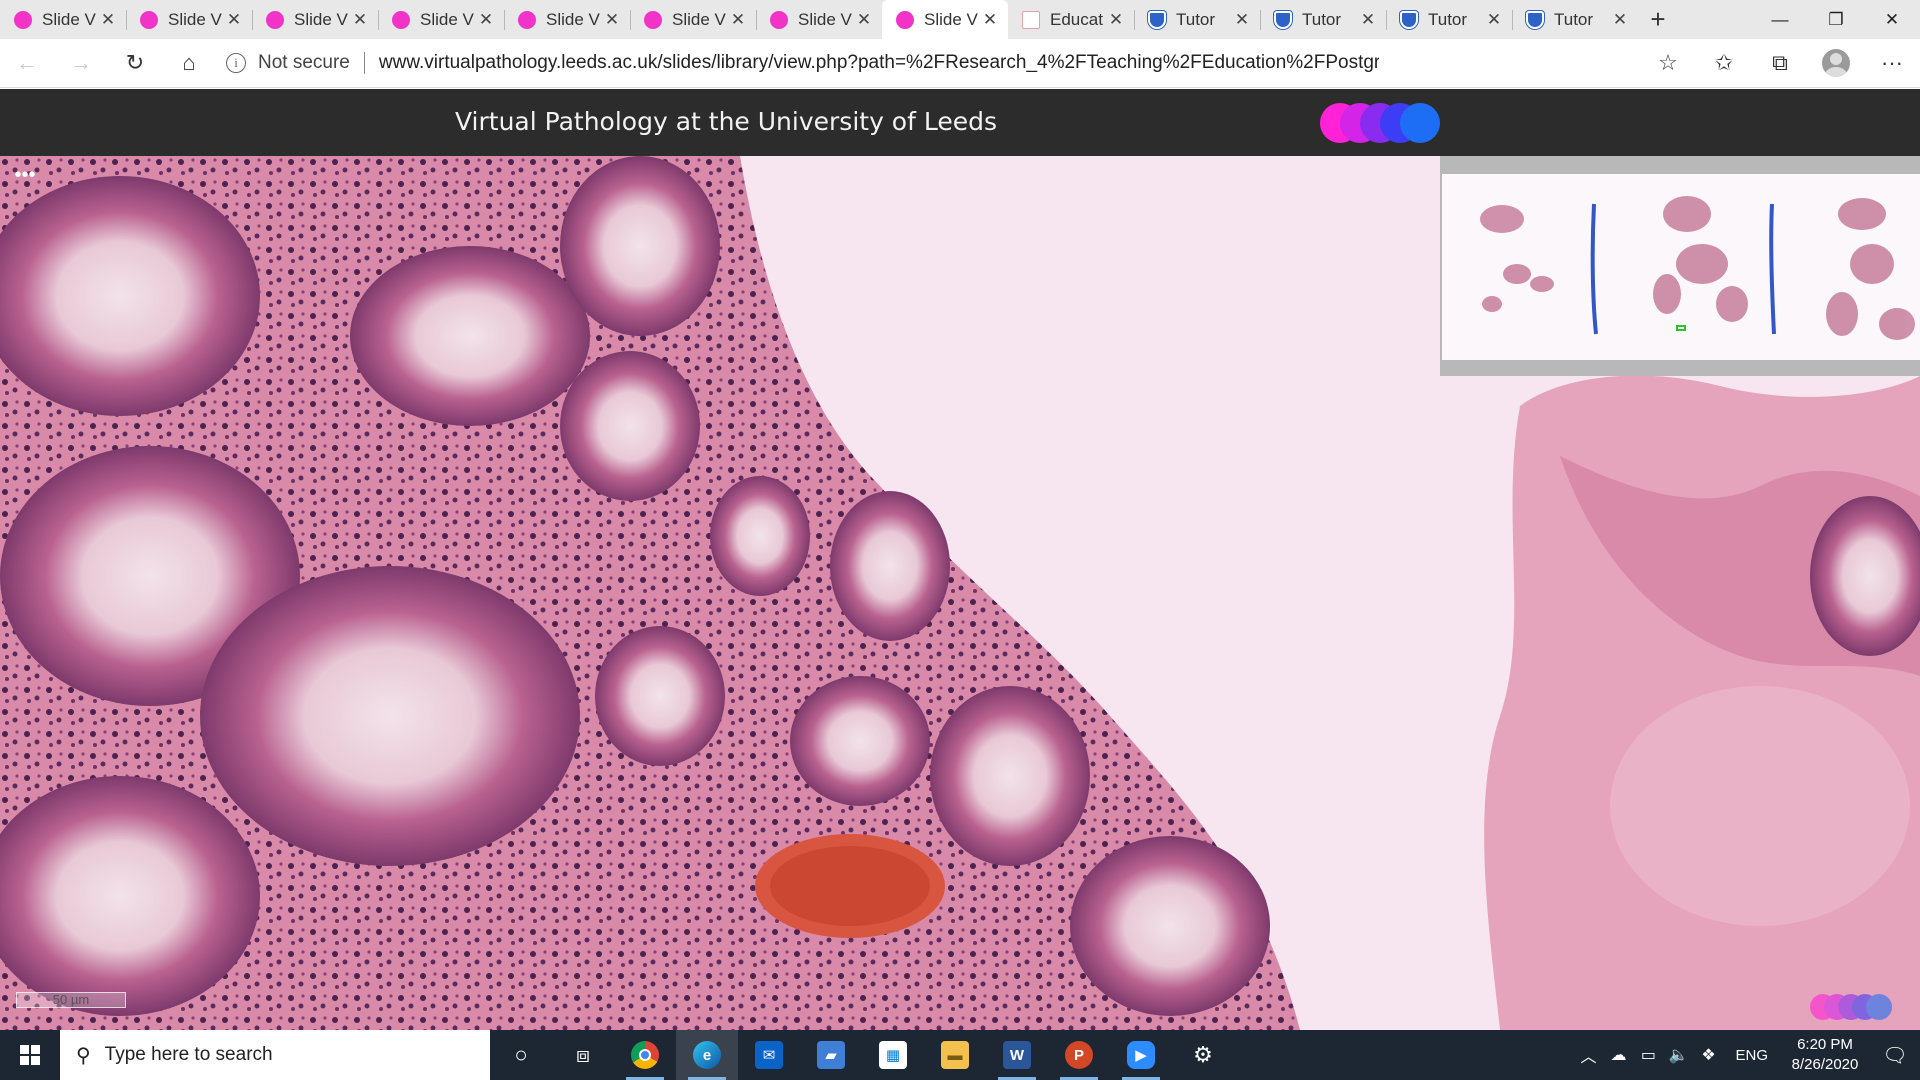 Image resolution: width=1920 pixels, height=1080 pixels. I want to click on clock: 6:20 PM 8/26/2020, so click(1825, 1055).